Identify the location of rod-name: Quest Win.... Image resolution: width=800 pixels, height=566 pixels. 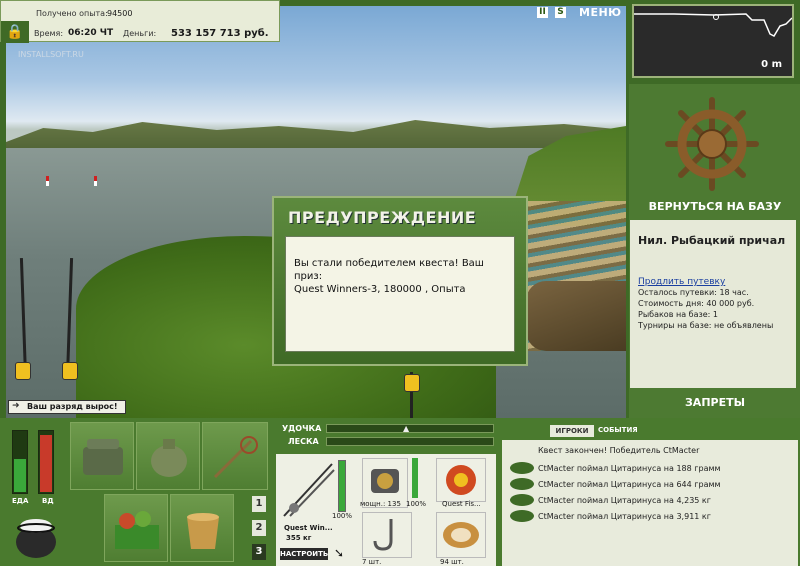
(308, 528).